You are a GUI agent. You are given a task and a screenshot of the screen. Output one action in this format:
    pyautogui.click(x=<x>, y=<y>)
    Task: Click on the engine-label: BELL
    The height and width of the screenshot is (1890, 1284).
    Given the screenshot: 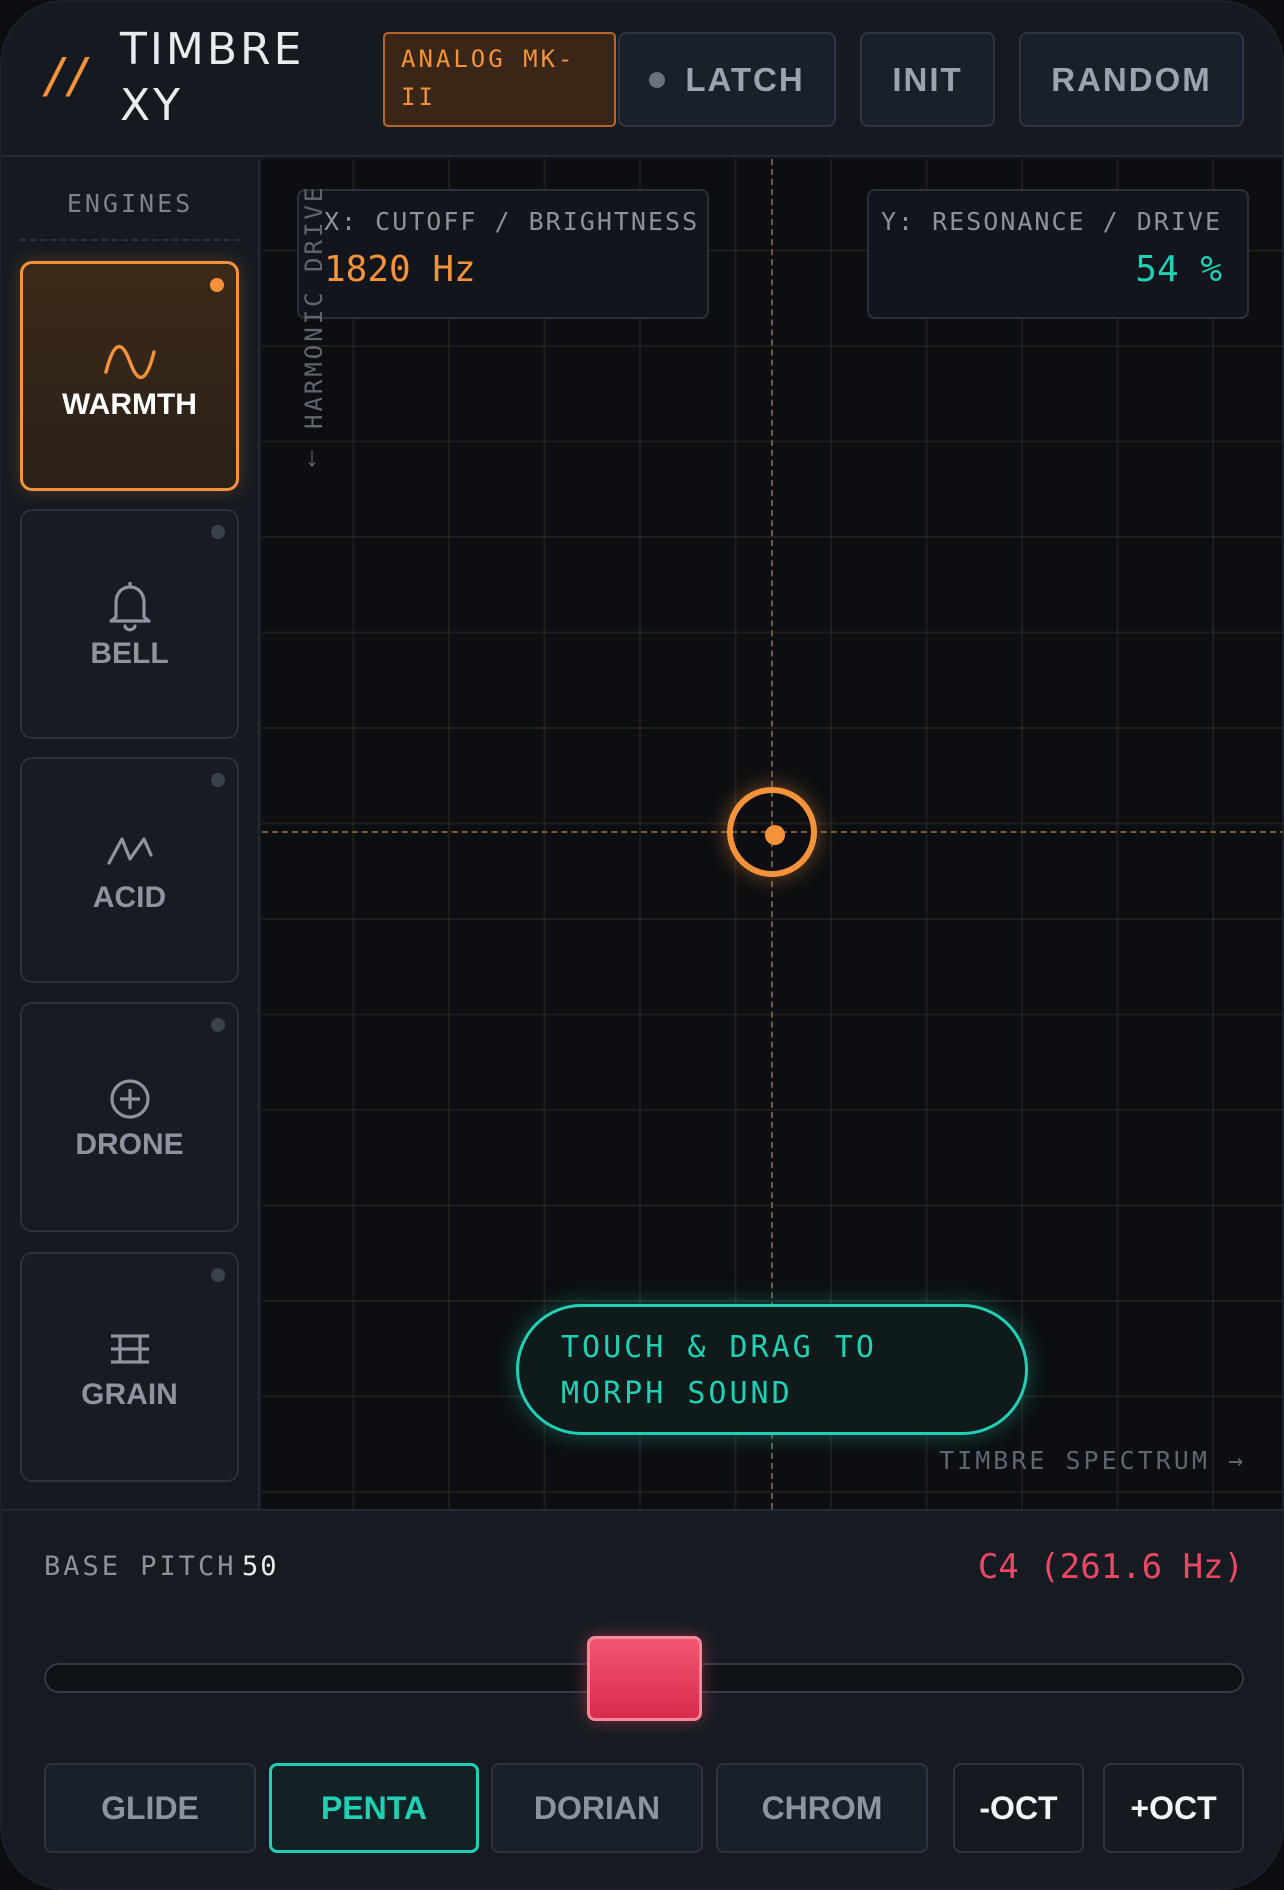 What is the action you would take?
    pyautogui.click(x=129, y=653)
    